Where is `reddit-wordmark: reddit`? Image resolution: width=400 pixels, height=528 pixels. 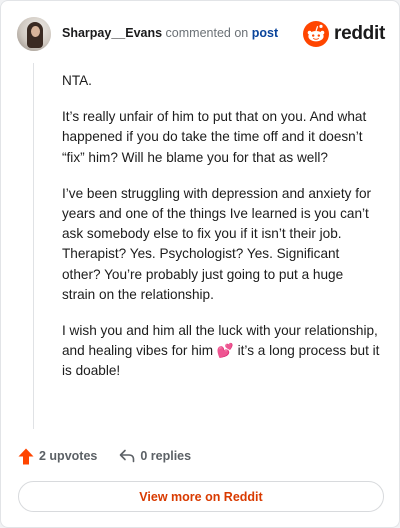 reddit-wordmark: reddit is located at coordinates (359, 33).